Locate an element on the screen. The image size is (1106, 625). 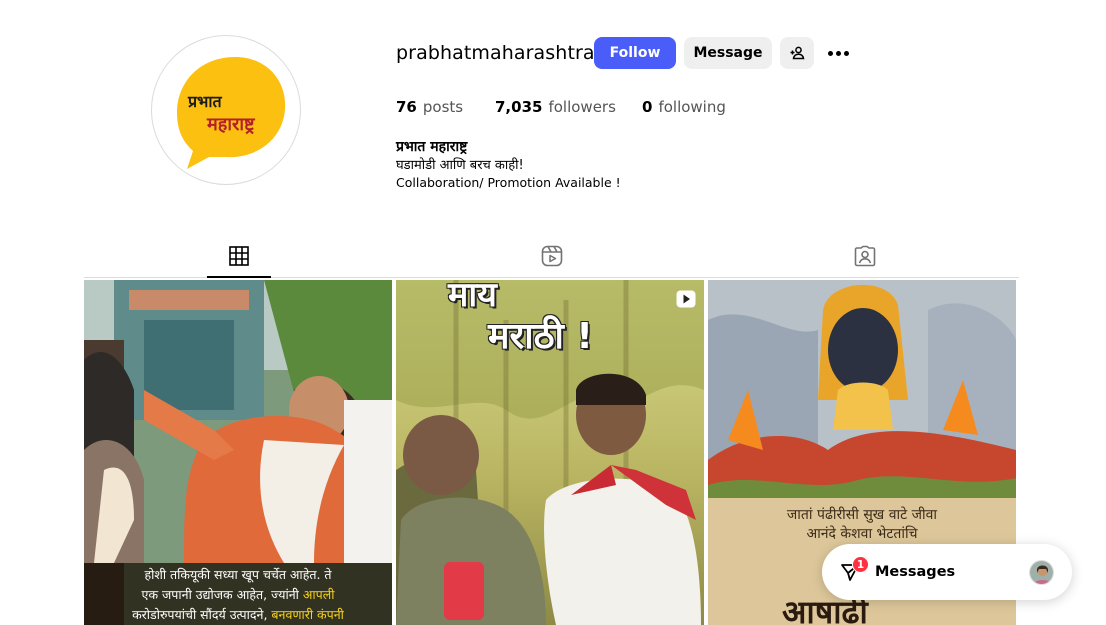
profile-avatar: प्रभात महाराष्ट्र is located at coordinates (226, 110).